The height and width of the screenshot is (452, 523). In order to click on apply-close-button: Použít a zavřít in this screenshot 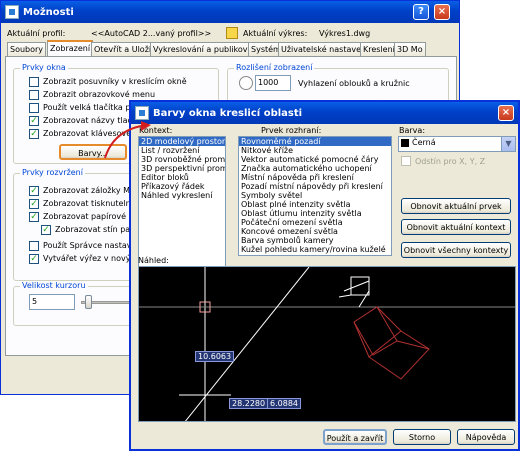, I will do `click(355, 437)`.